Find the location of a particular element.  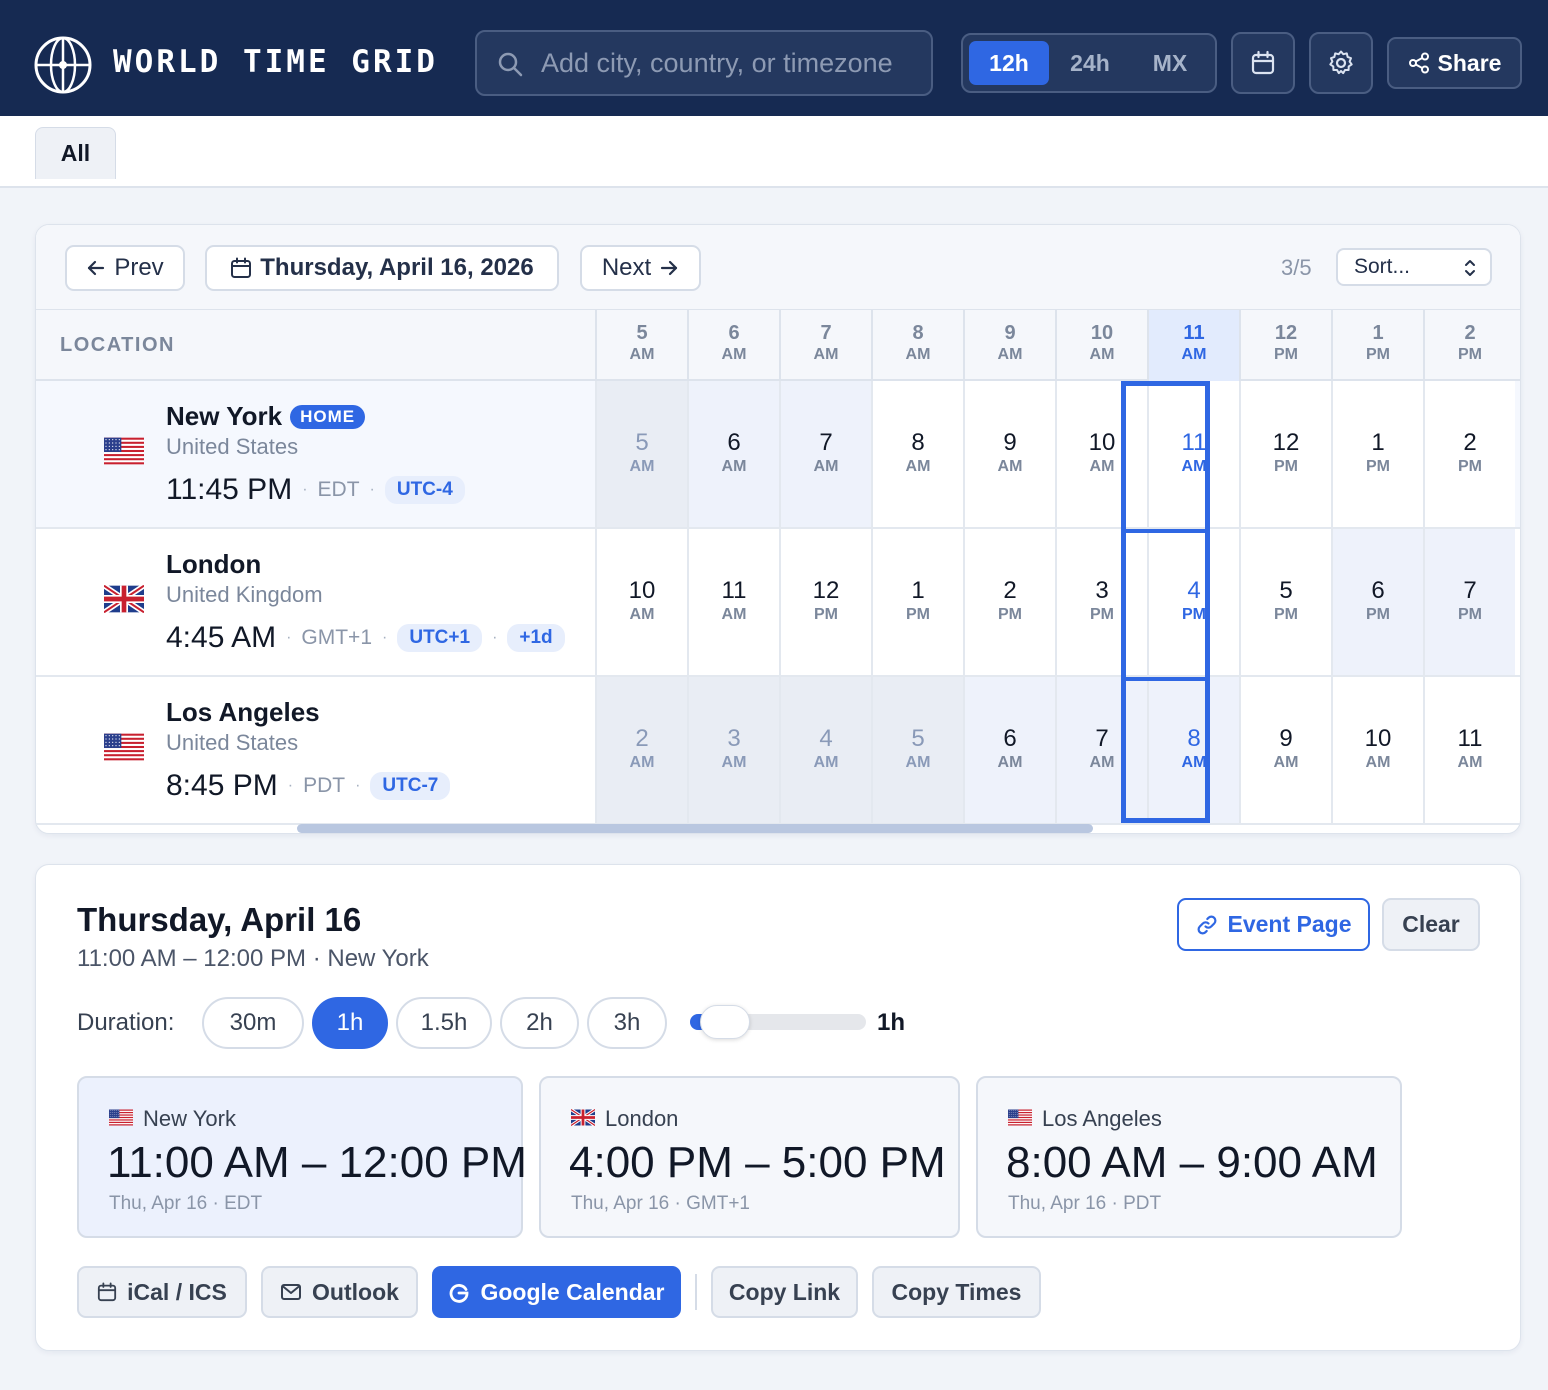

hour-cell: 6 PM is located at coordinates (1377, 602).